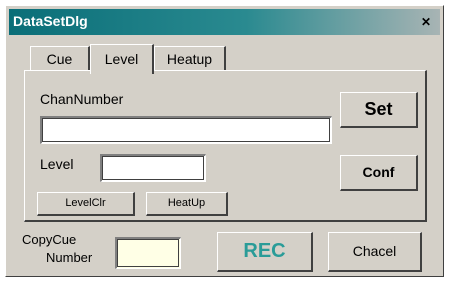 Image resolution: width=449 pixels, height=282 pixels. What do you see at coordinates (379, 110) in the screenshot?
I see `set-button: Set` at bounding box center [379, 110].